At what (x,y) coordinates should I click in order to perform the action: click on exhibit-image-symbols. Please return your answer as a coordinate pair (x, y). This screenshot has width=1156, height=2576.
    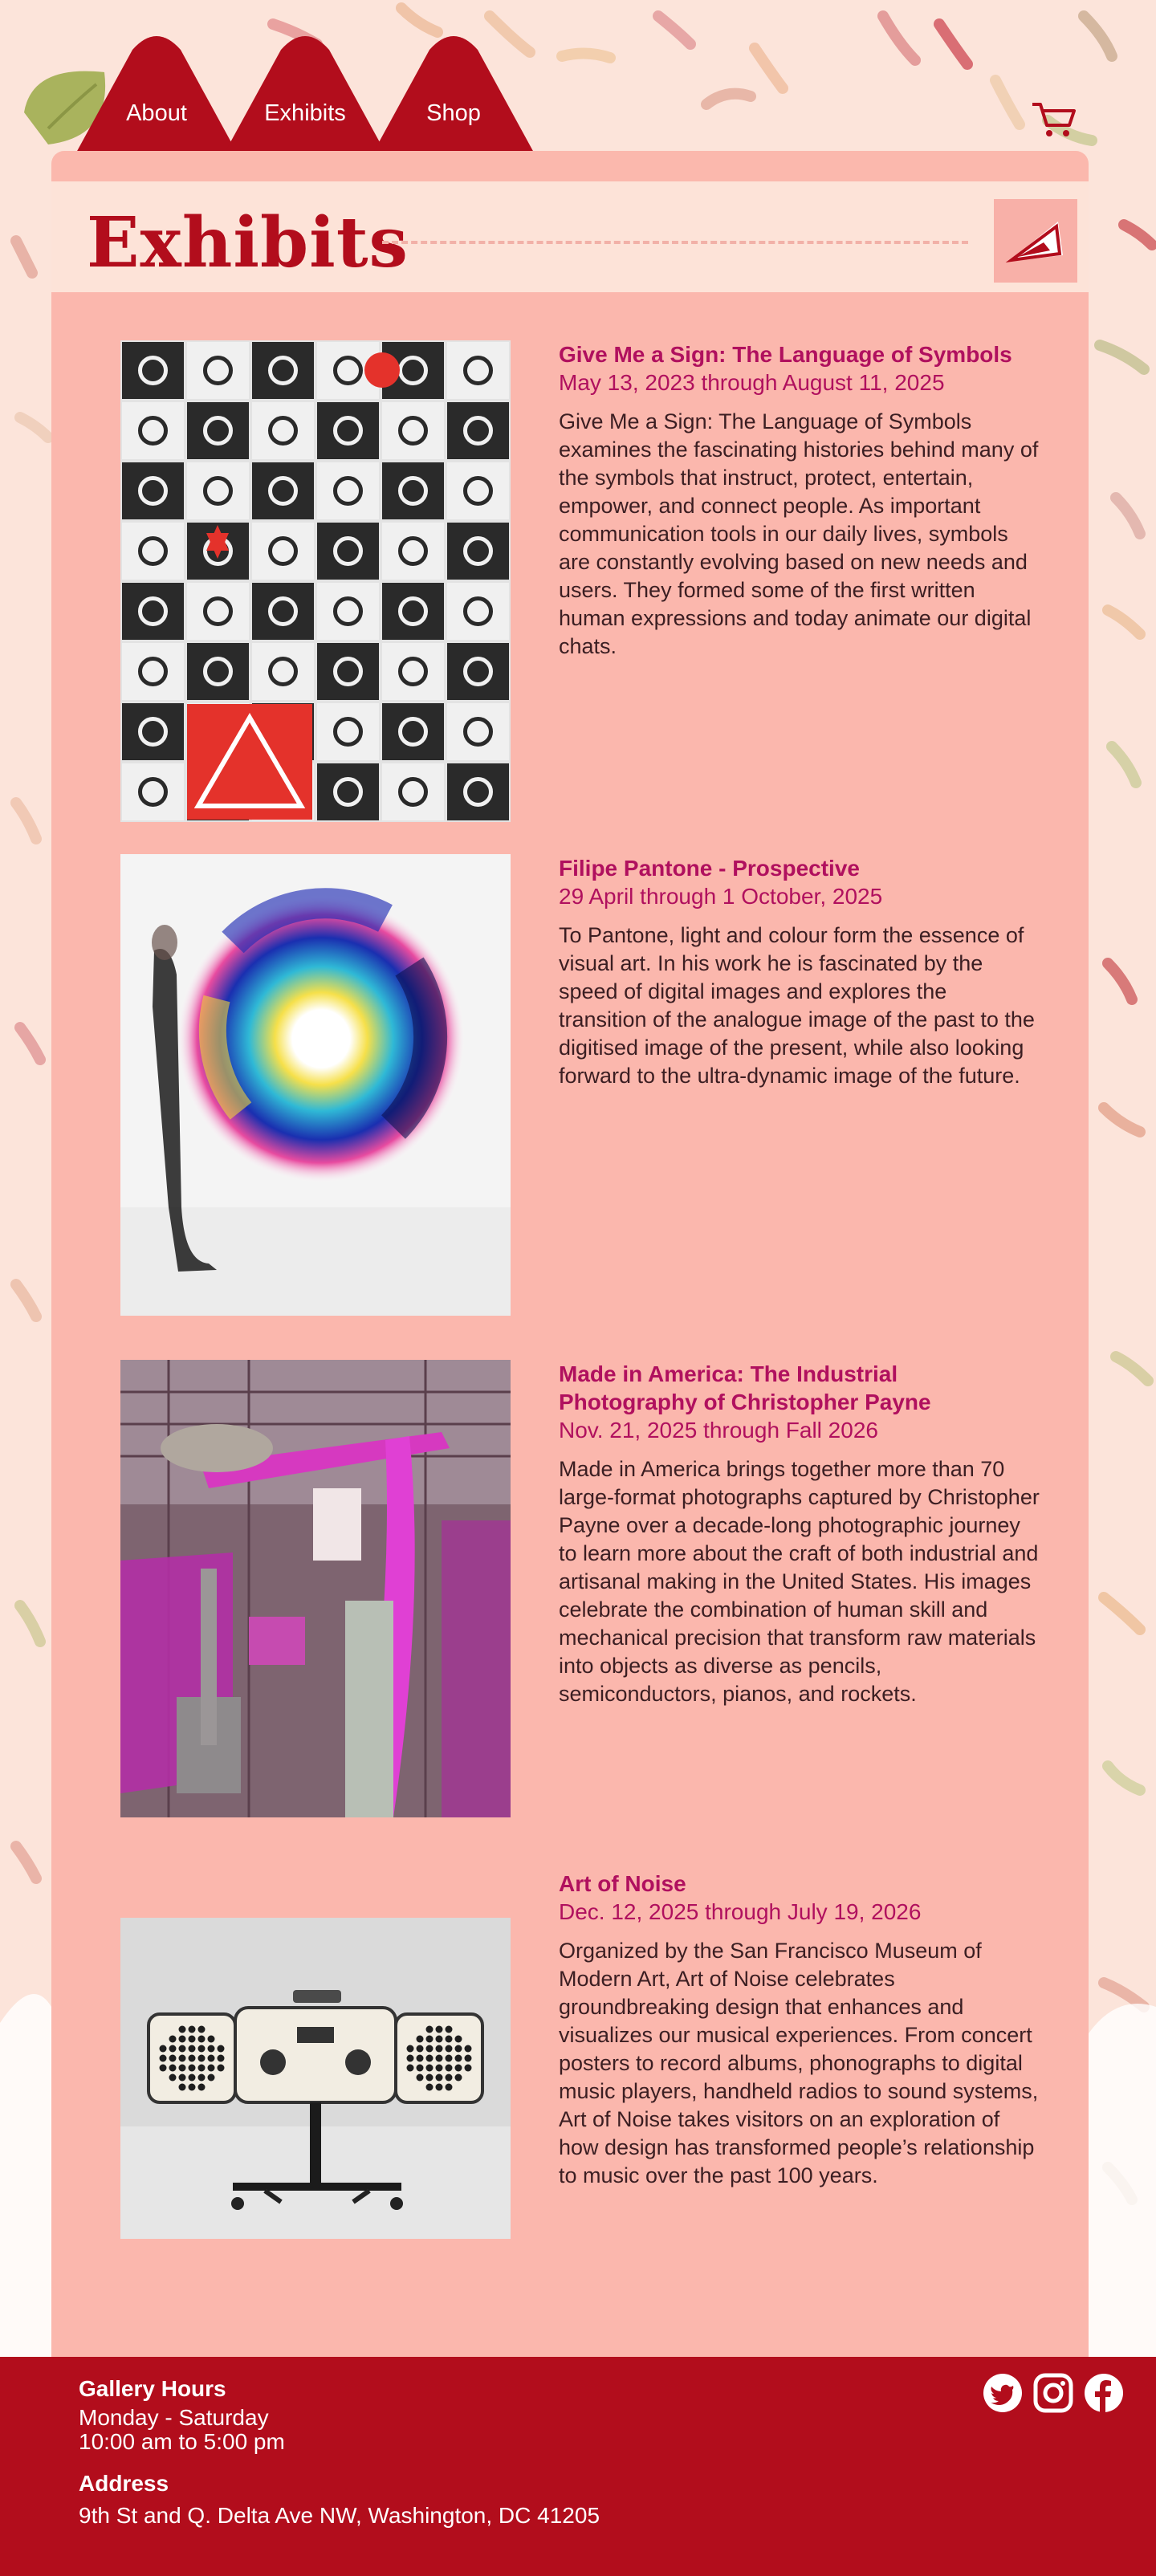
    Looking at the image, I should click on (315, 581).